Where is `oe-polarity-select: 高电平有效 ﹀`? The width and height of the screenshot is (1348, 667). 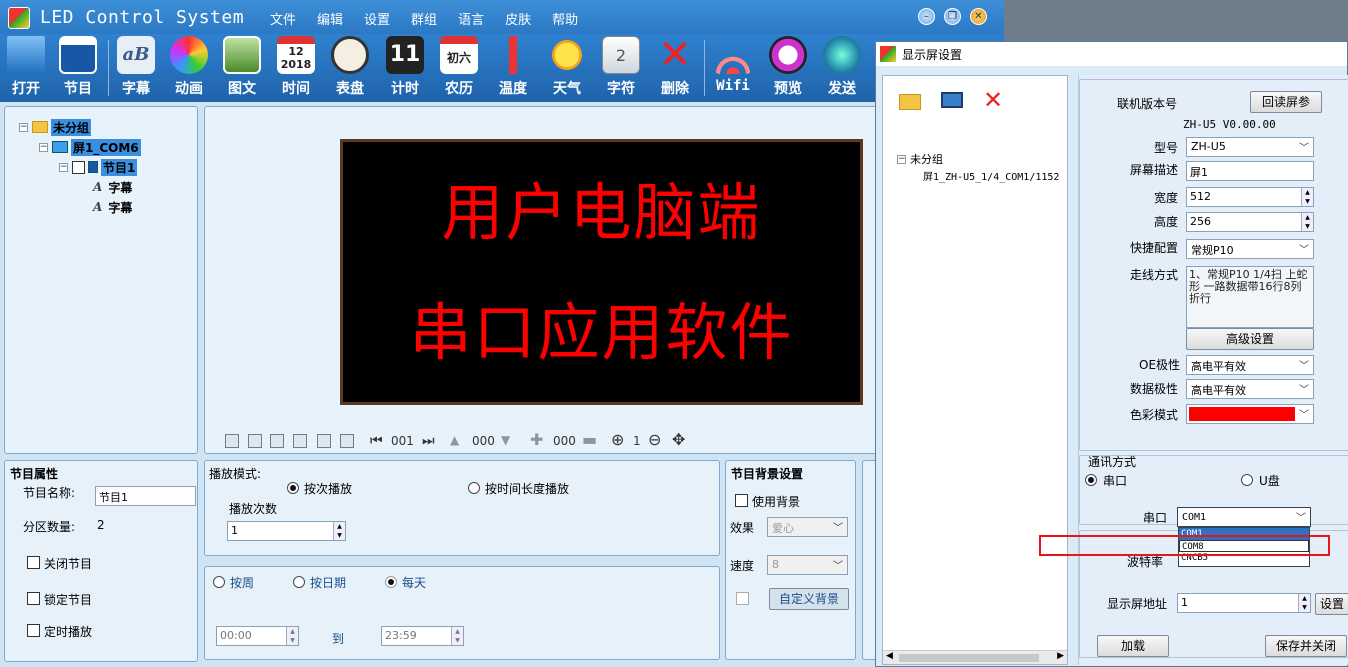
oe-polarity-select: 高电平有效 ﹀ is located at coordinates (1250, 365).